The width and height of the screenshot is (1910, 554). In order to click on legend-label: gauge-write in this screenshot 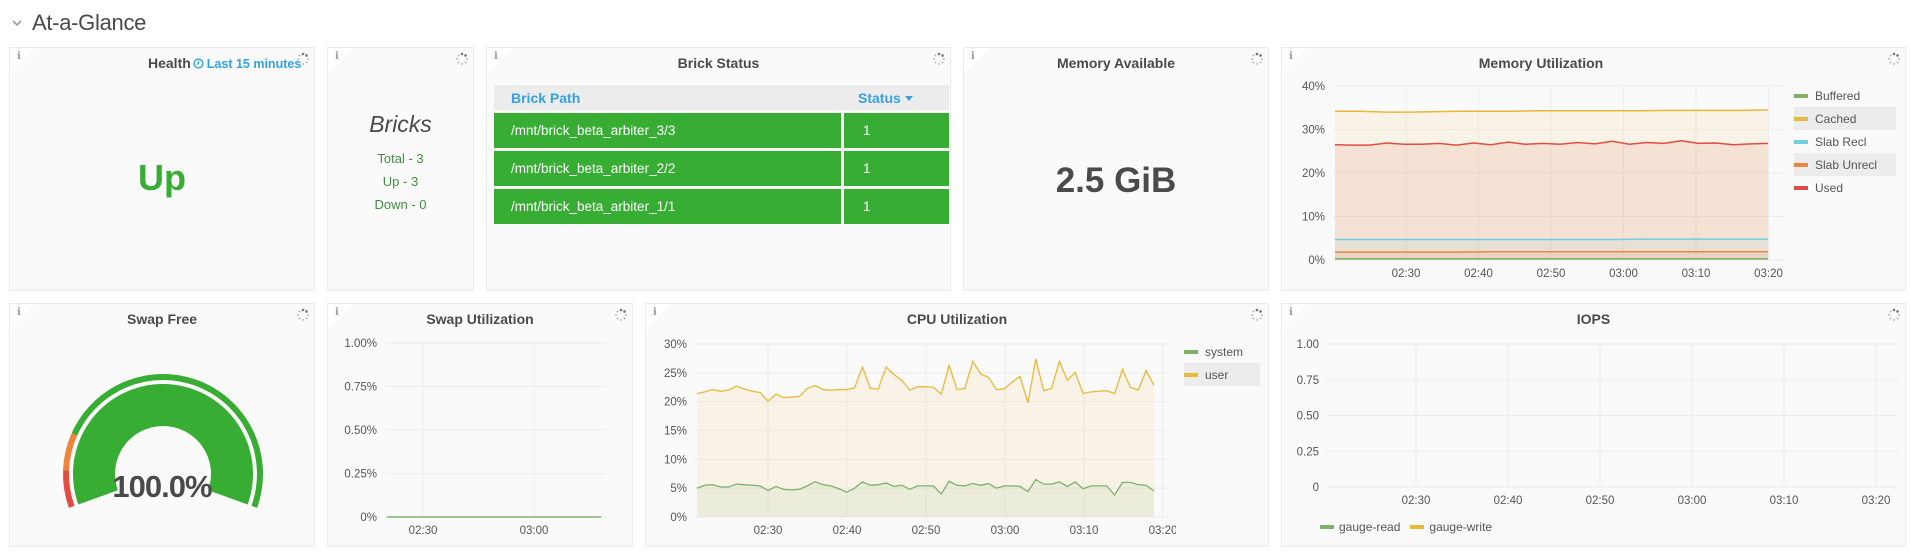, I will do `click(1461, 527)`.